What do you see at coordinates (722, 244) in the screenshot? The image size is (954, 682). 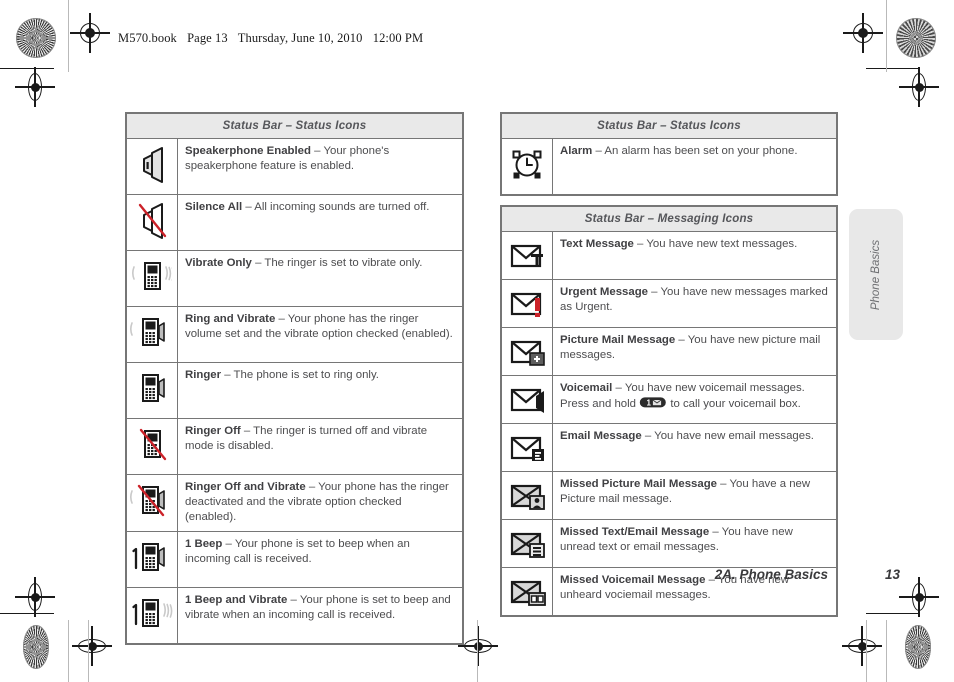 I see `icon-description: You have new text messages.` at bounding box center [722, 244].